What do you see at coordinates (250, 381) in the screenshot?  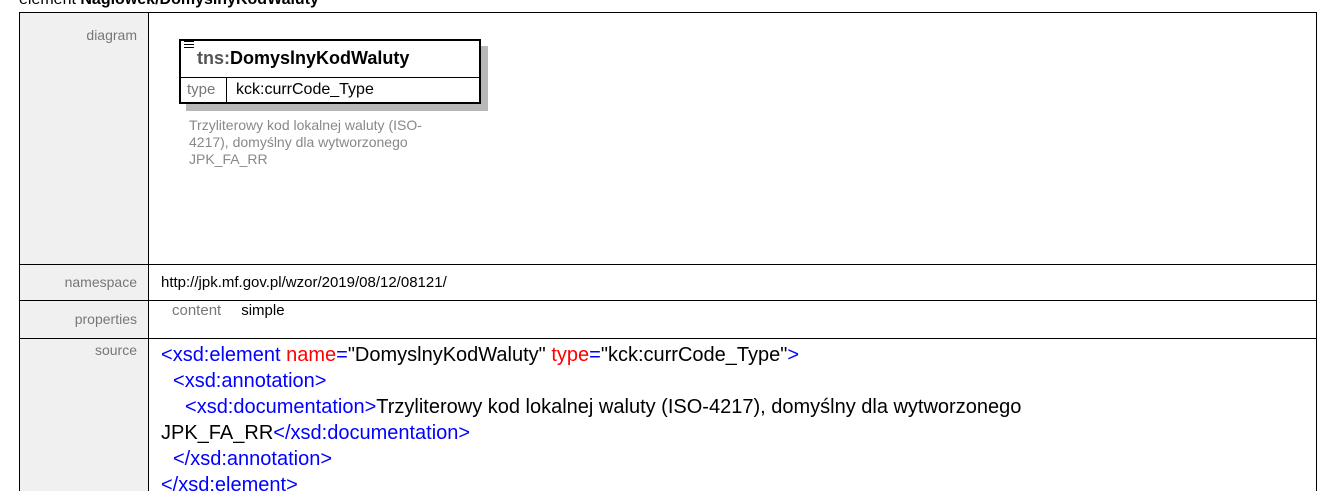 I see `source-line-annotation-open: <xsd:annotation>` at bounding box center [250, 381].